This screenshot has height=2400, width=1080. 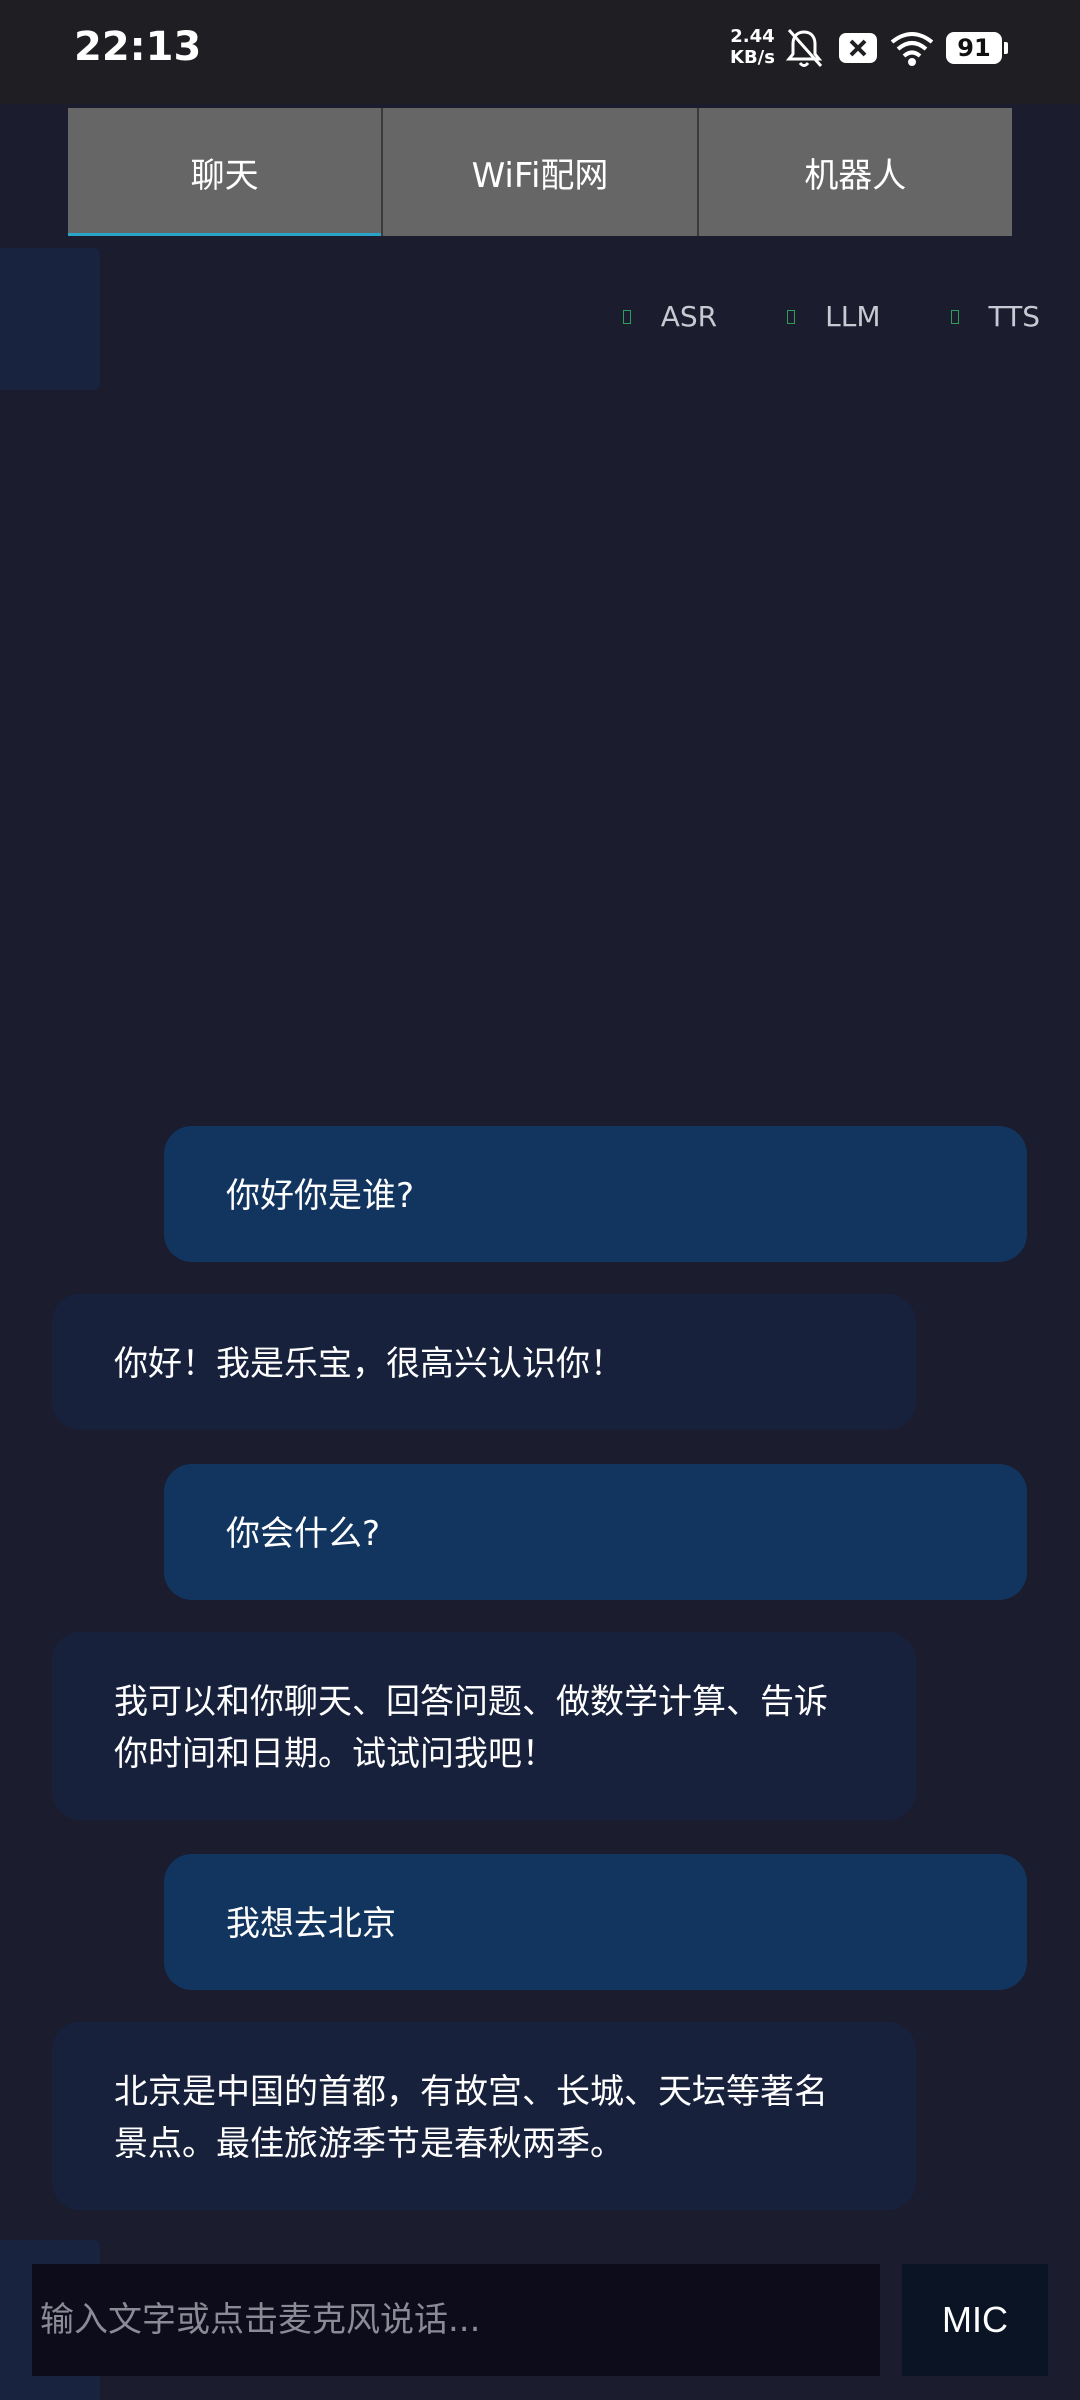 What do you see at coordinates (804, 50) in the screenshot?
I see `mute-bell-icon` at bounding box center [804, 50].